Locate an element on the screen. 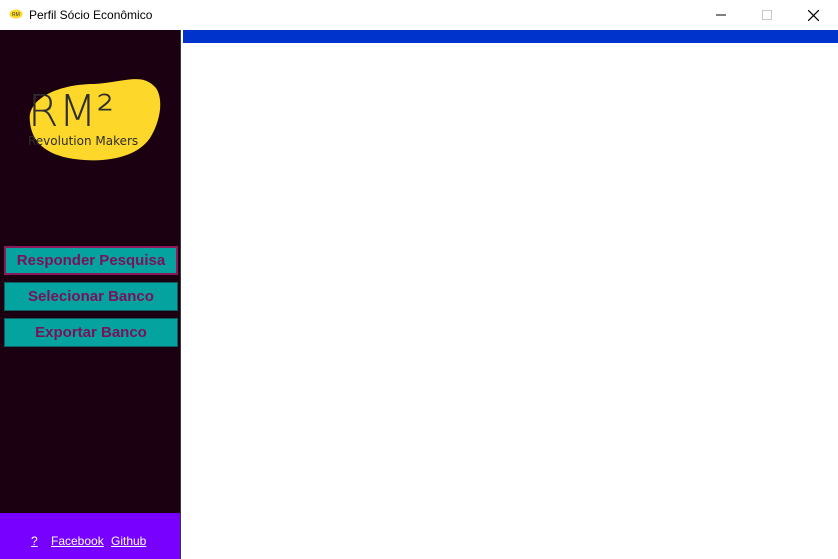  svg-text: RM² is located at coordinates (71, 111).